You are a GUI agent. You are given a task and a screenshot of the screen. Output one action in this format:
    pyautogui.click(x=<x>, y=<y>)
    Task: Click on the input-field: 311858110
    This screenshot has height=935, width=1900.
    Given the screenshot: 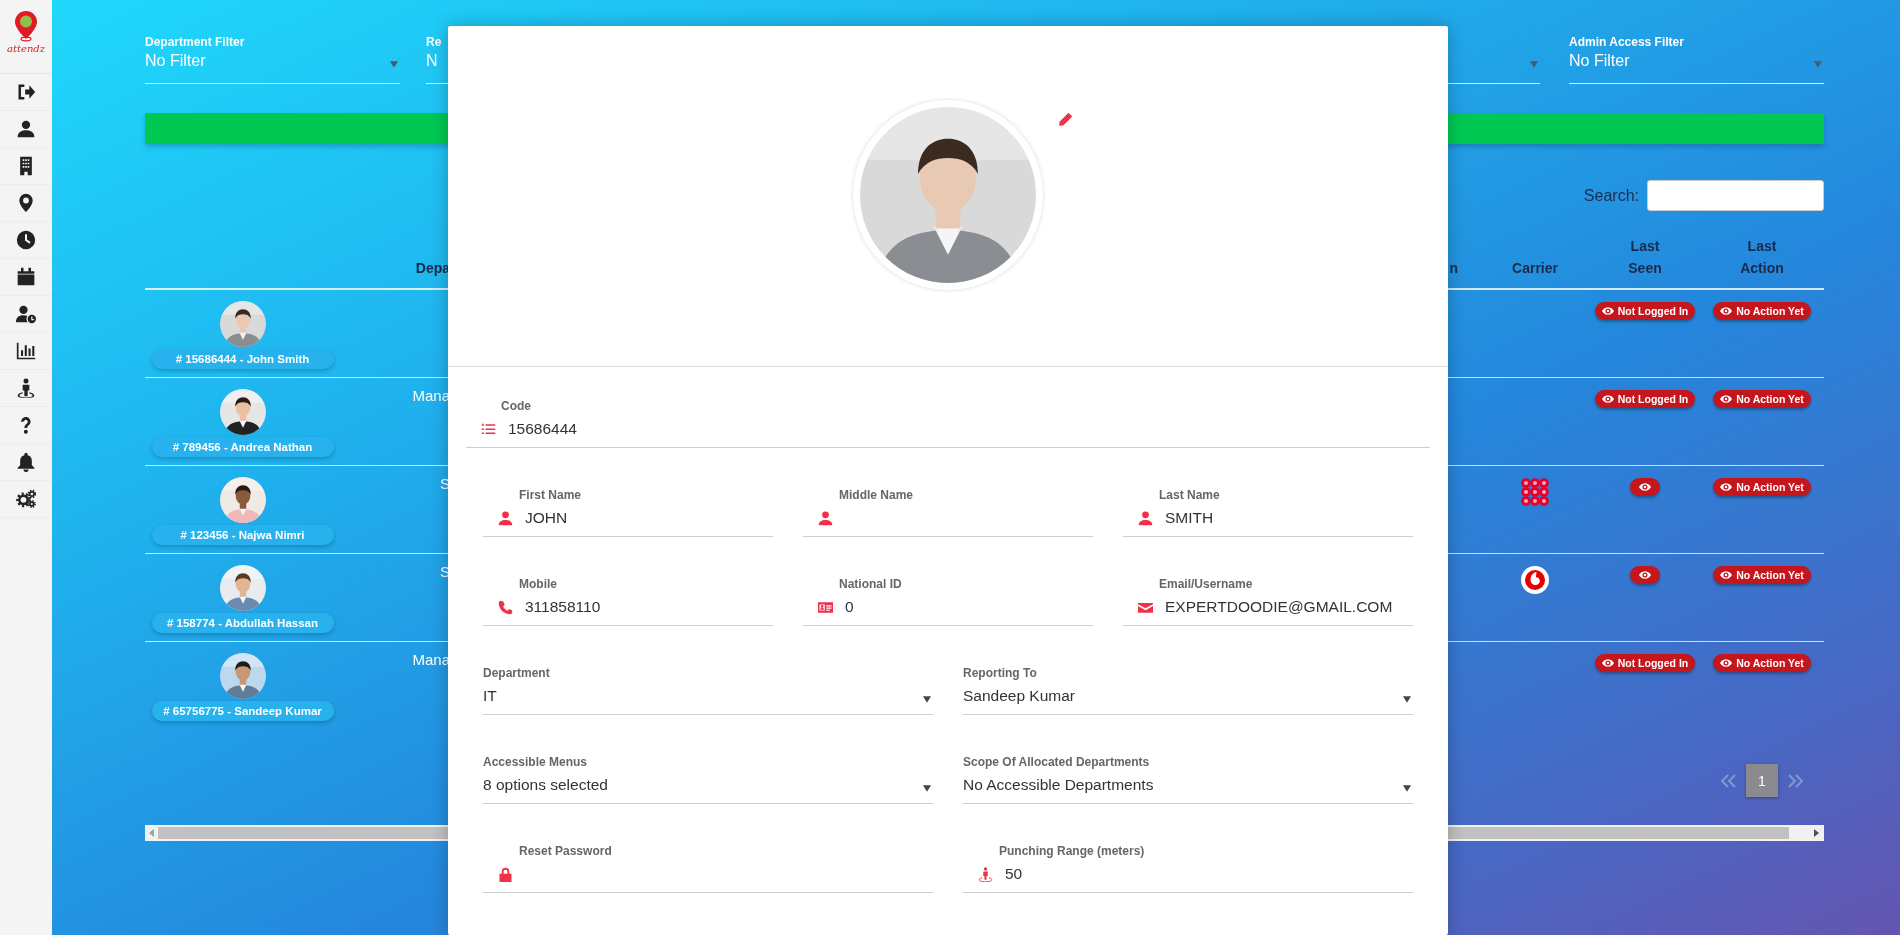 What is the action you would take?
    pyautogui.click(x=628, y=608)
    